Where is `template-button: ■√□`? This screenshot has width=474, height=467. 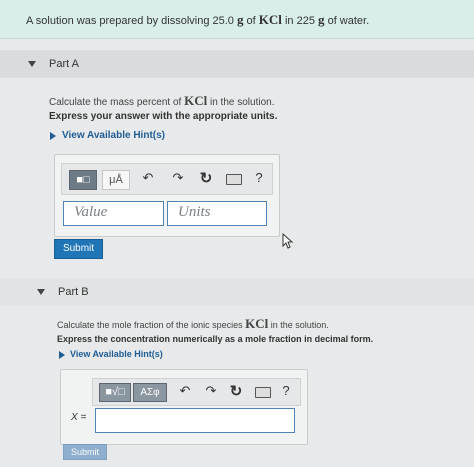
template-button: ■√□ is located at coordinates (115, 392).